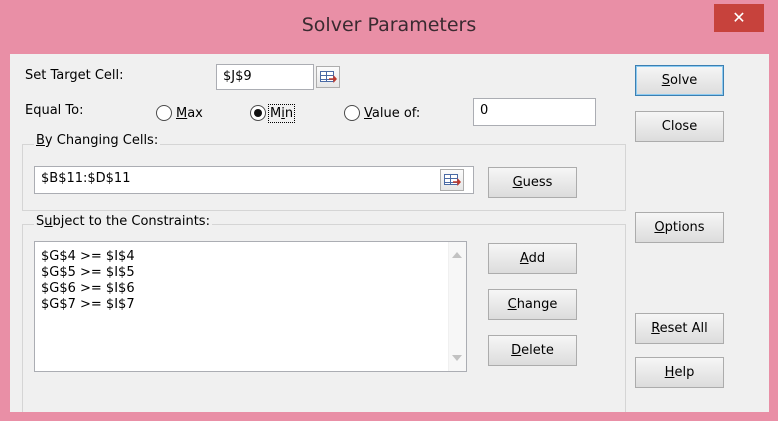  I want to click on title-bar: Solver Parameters ✕, so click(389, 26).